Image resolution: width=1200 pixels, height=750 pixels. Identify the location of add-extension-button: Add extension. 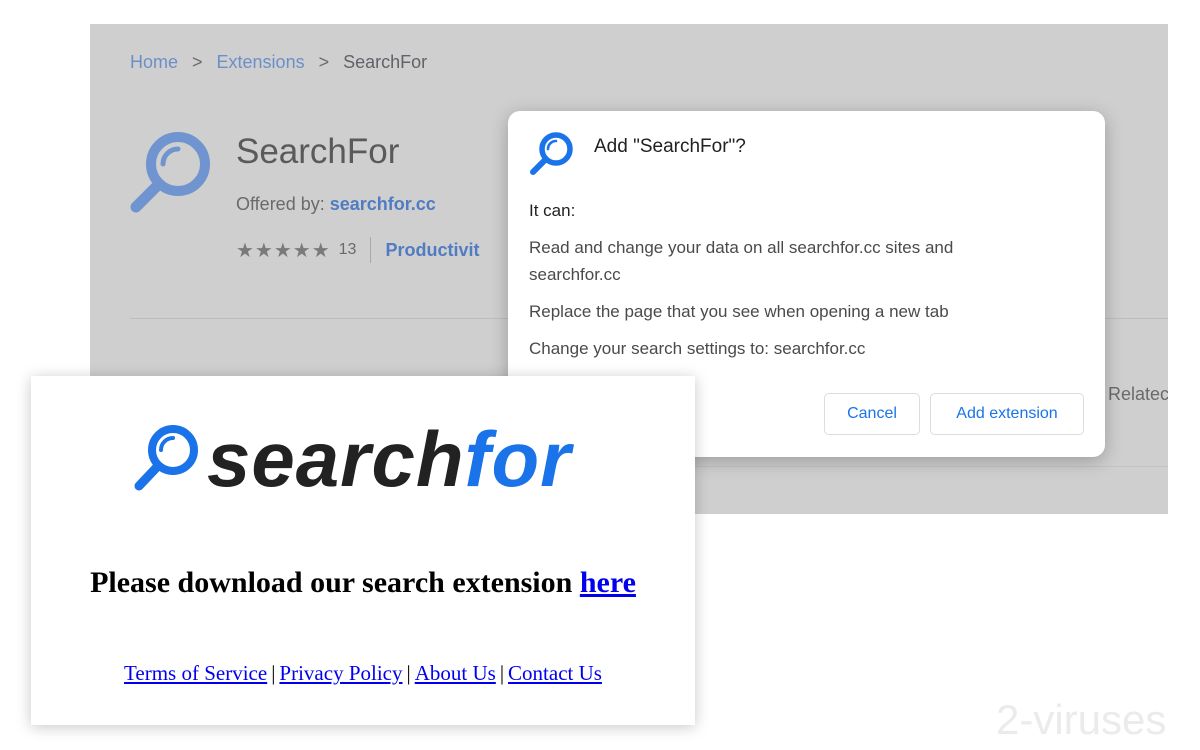
(1007, 414).